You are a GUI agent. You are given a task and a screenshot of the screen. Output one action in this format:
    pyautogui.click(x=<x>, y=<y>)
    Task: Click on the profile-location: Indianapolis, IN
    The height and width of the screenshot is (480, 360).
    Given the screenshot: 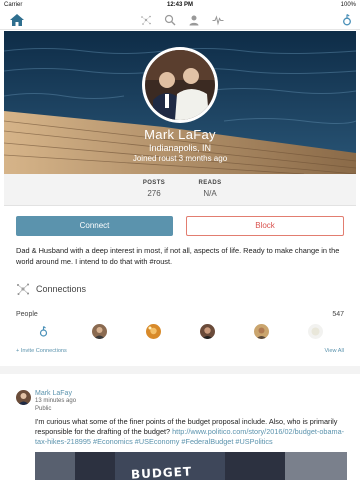 What is the action you would take?
    pyautogui.click(x=180, y=148)
    